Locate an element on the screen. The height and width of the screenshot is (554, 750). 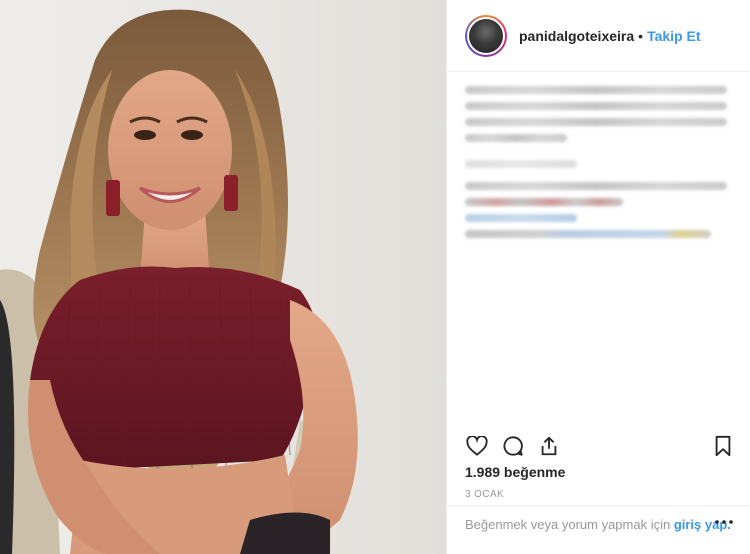
share-icon is located at coordinates (549, 446).